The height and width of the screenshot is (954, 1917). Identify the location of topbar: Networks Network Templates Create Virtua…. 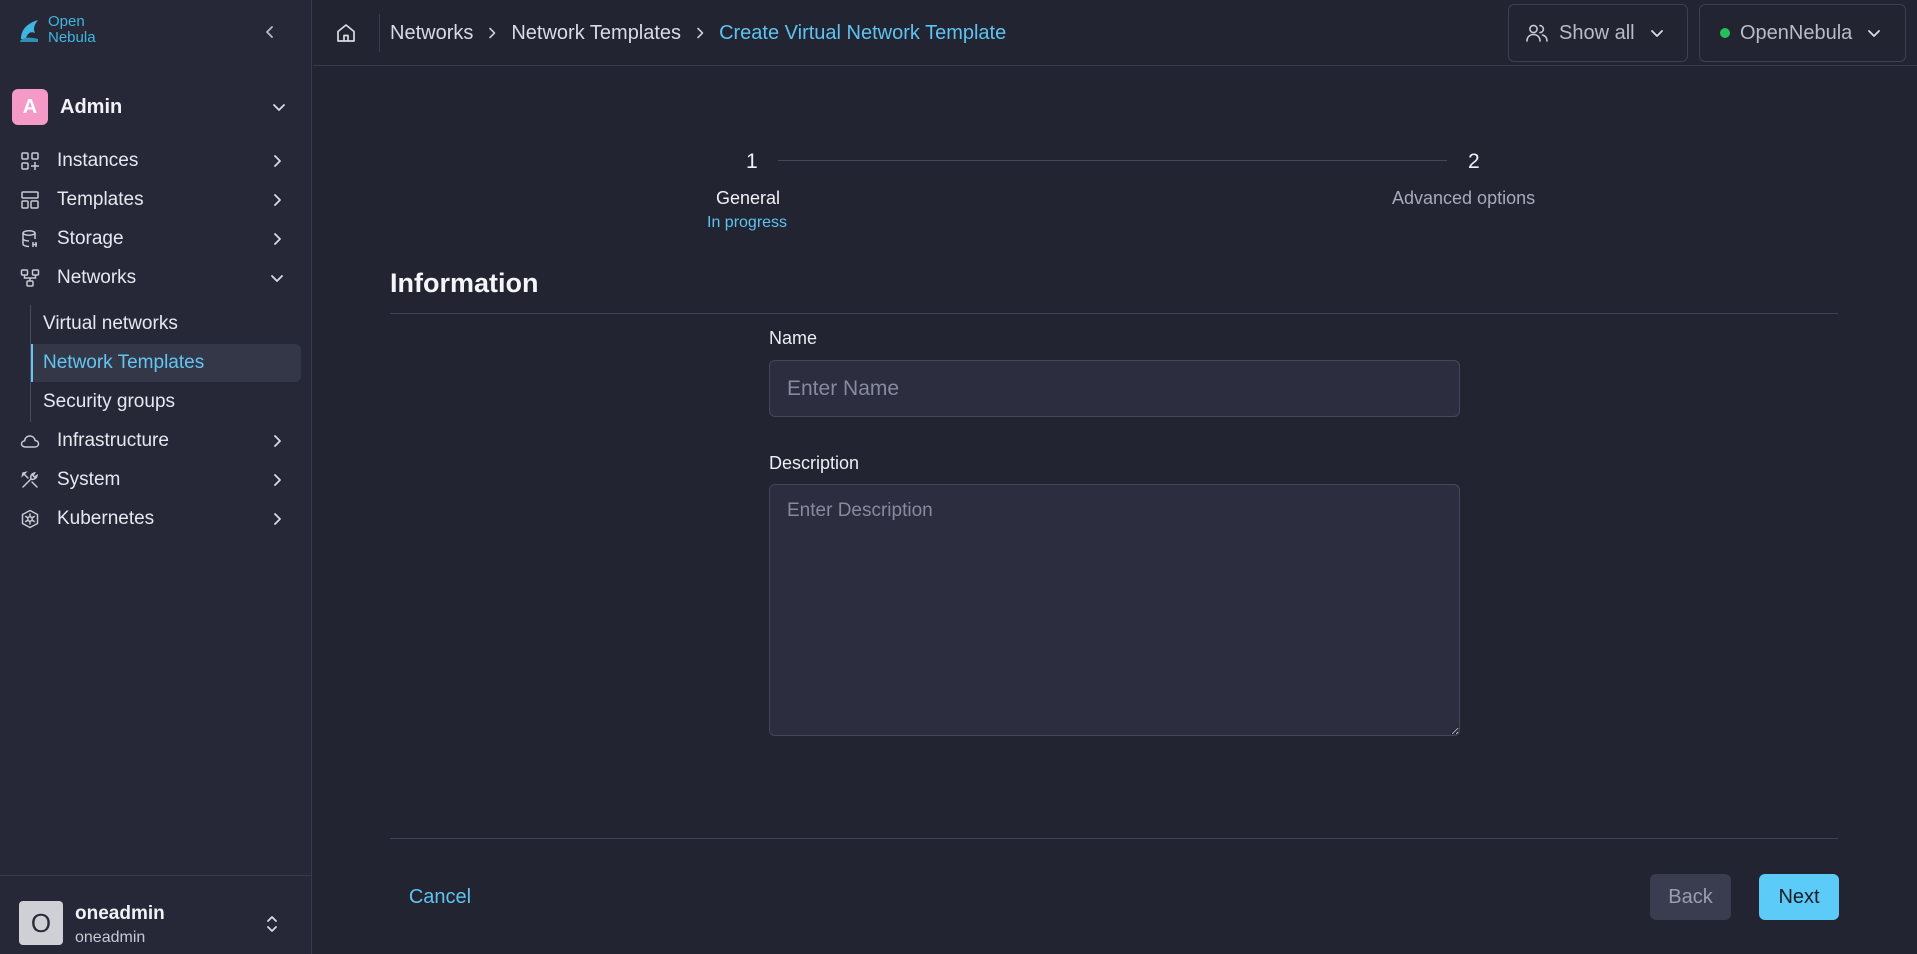
(1115, 33).